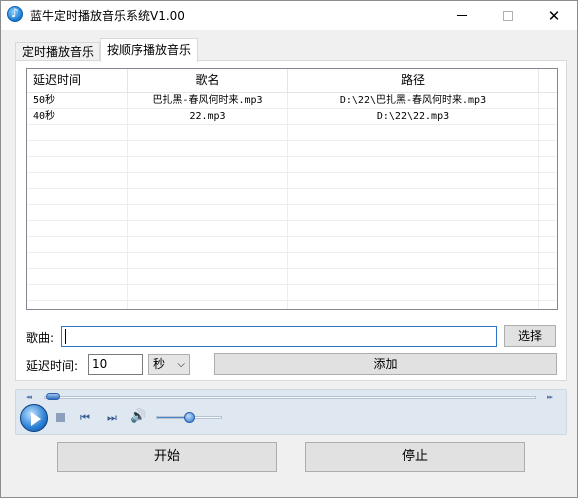 Image resolution: width=578 pixels, height=498 pixels. I want to click on window-title: 蓝牛定时播放音乐系统V1.00, so click(107, 16).